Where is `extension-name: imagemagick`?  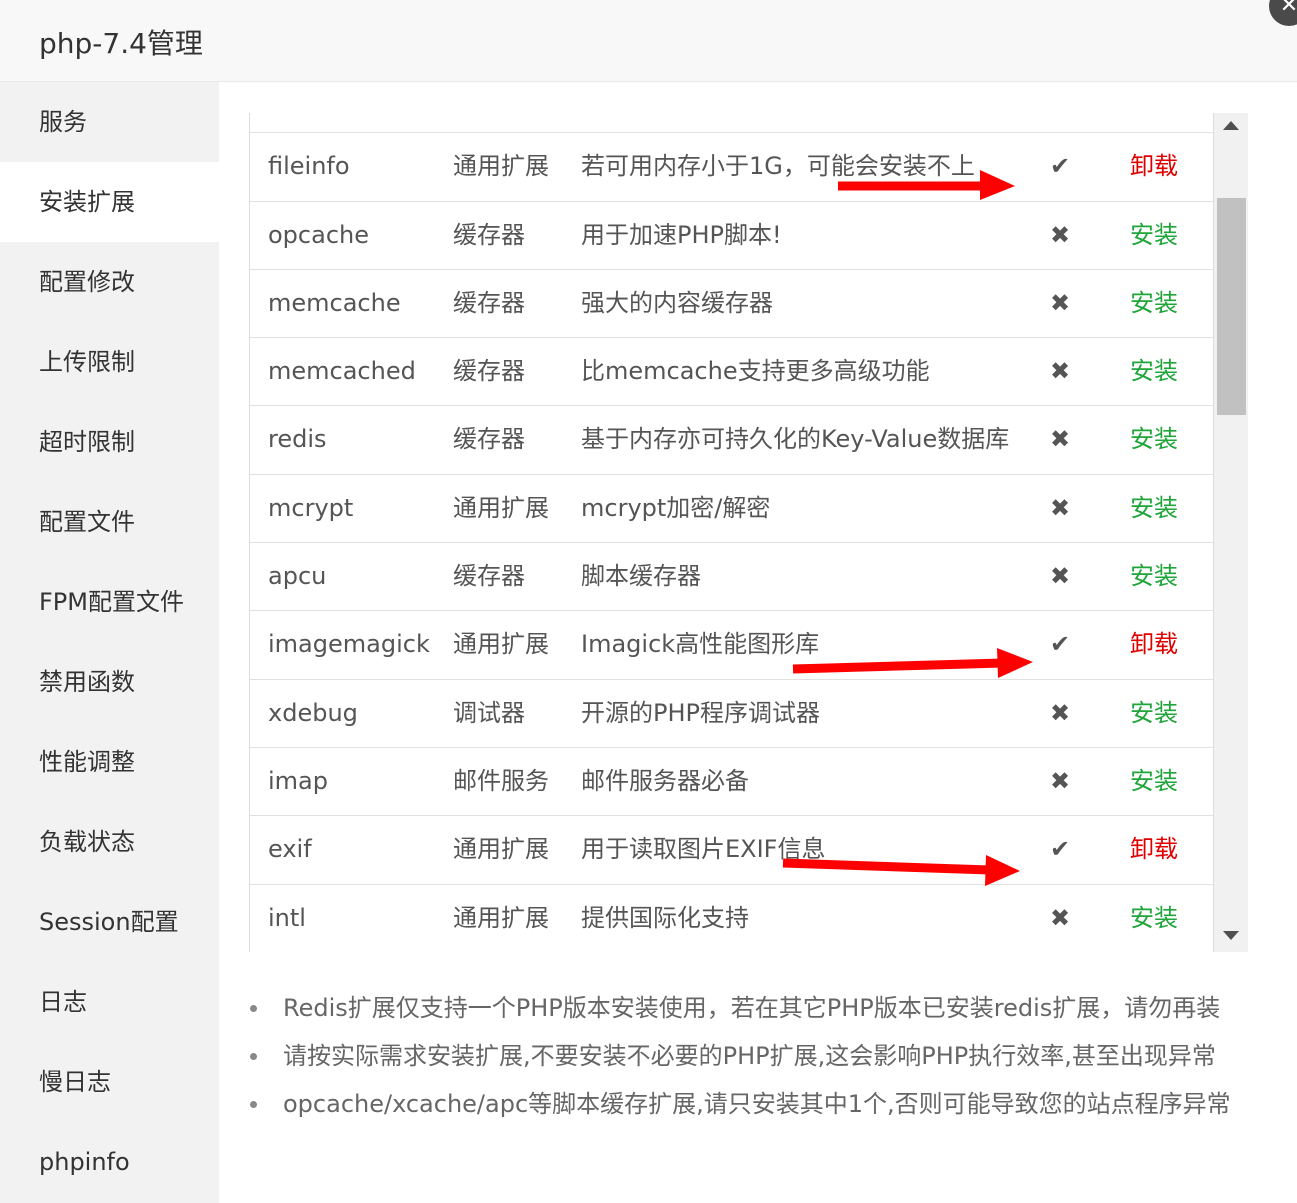 extension-name: imagemagick is located at coordinates (349, 644).